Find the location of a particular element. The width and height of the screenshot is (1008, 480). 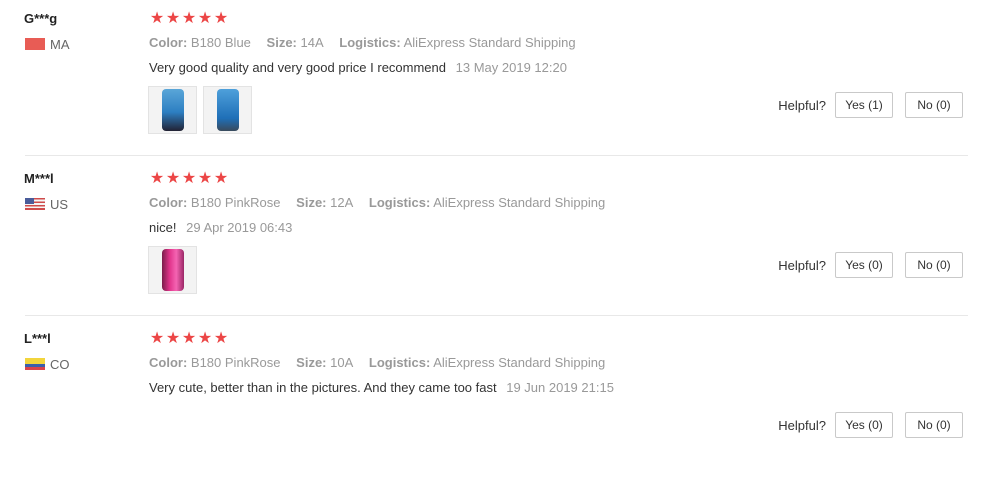

reviewer-name: M***l is located at coordinates (39, 178).